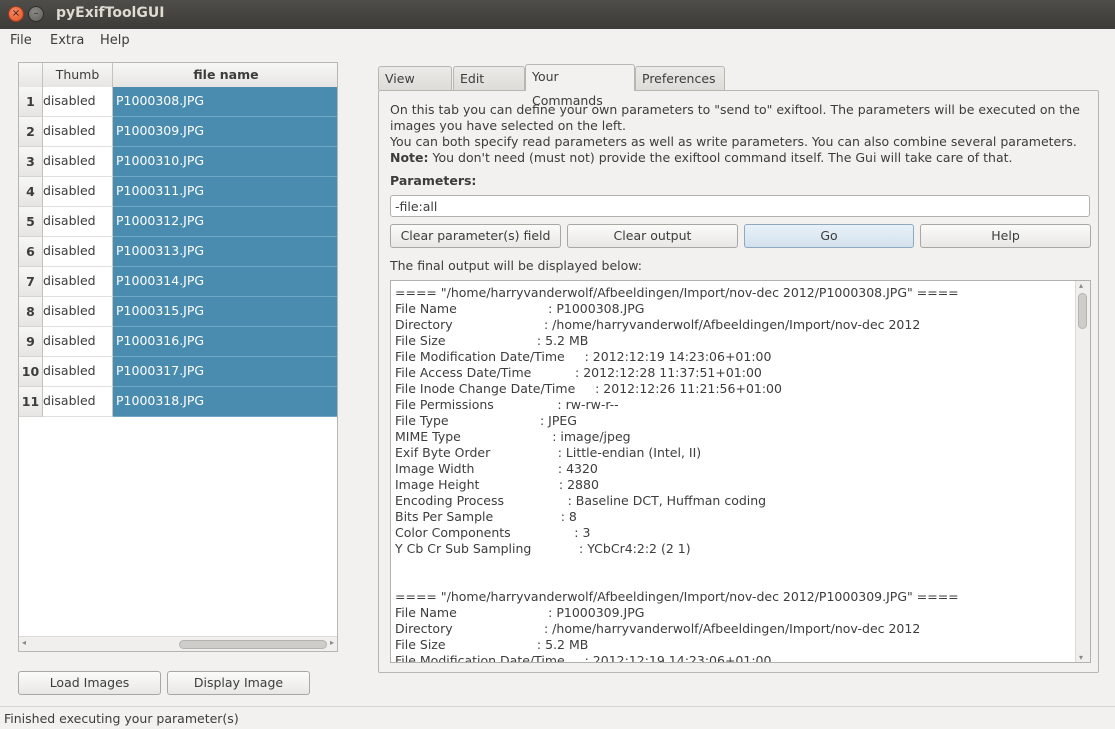 Image resolution: width=1115 pixels, height=729 pixels. Describe the element at coordinates (253, 644) in the screenshot. I see `horizontal-scroll-thumb` at that location.